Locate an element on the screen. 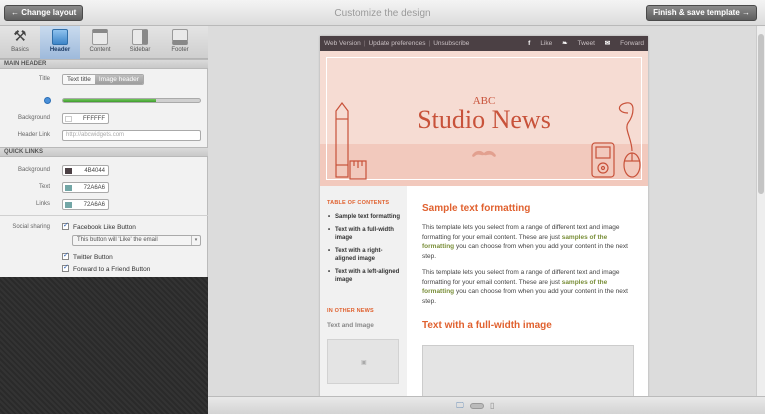 This screenshot has width=765, height=414. divider is located at coordinates (104, 215).